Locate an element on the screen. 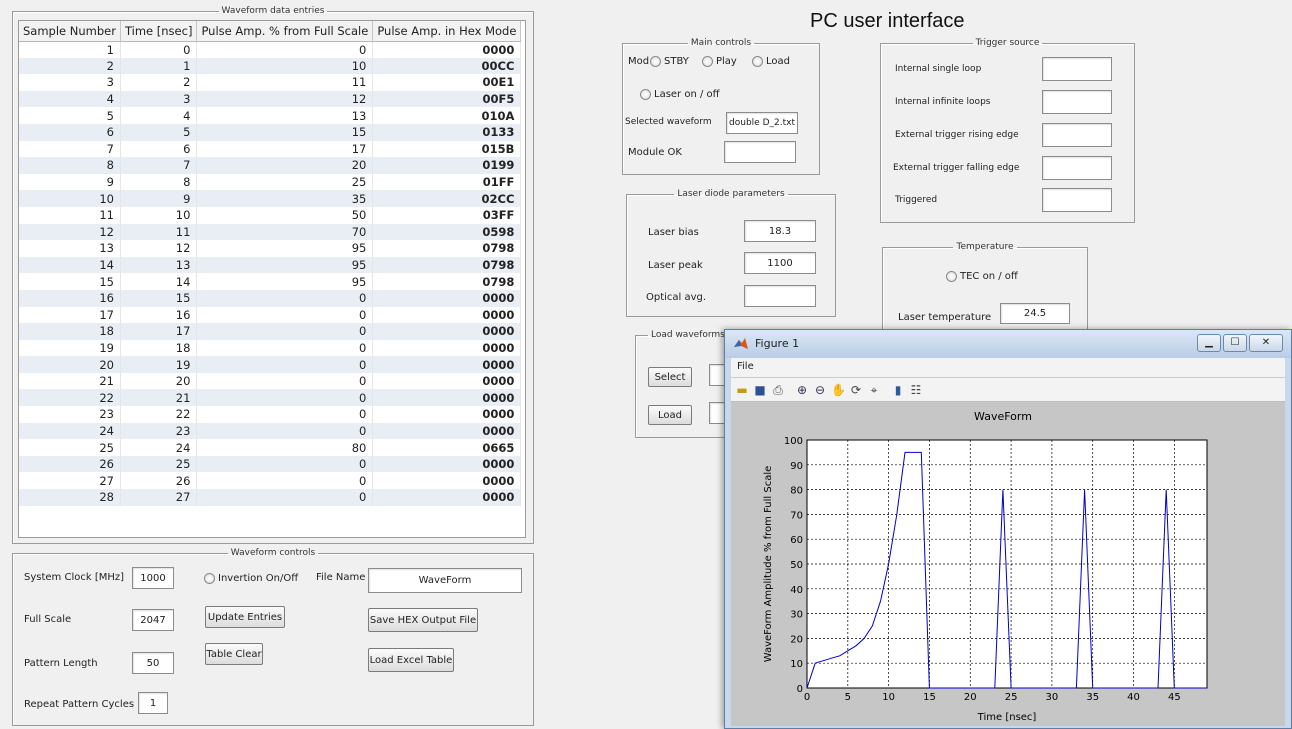  radio-play: Play is located at coordinates (719, 61).